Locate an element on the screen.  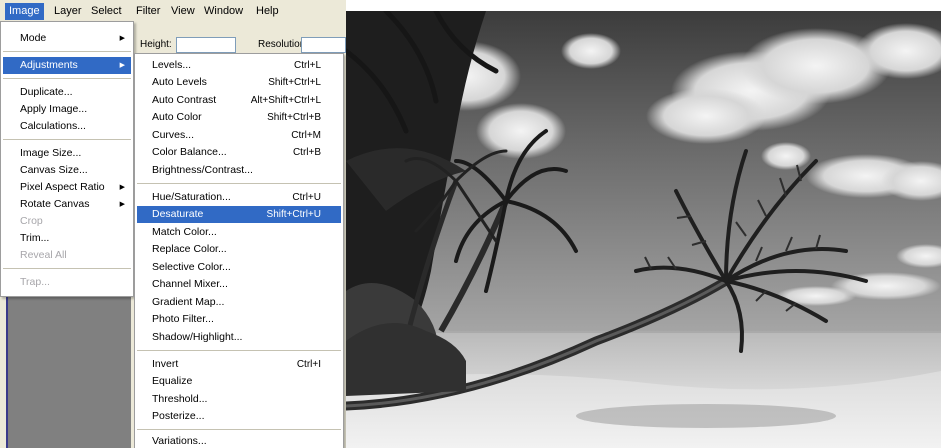
menu-select: Select is located at coordinates (106, 11).